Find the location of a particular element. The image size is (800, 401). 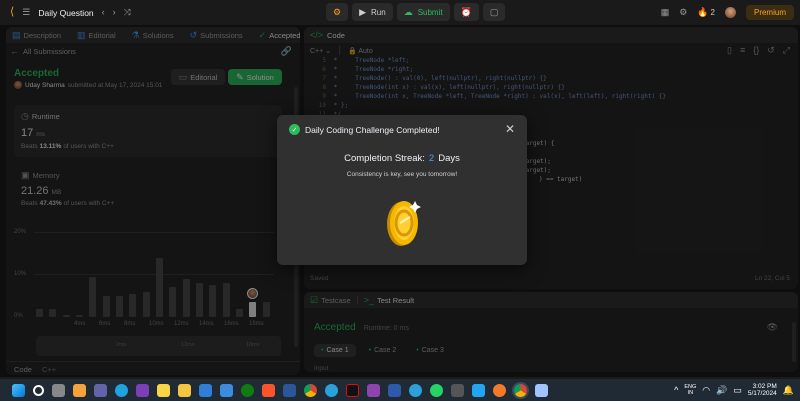

check-circle-icon: ✓ is located at coordinates (294, 129).